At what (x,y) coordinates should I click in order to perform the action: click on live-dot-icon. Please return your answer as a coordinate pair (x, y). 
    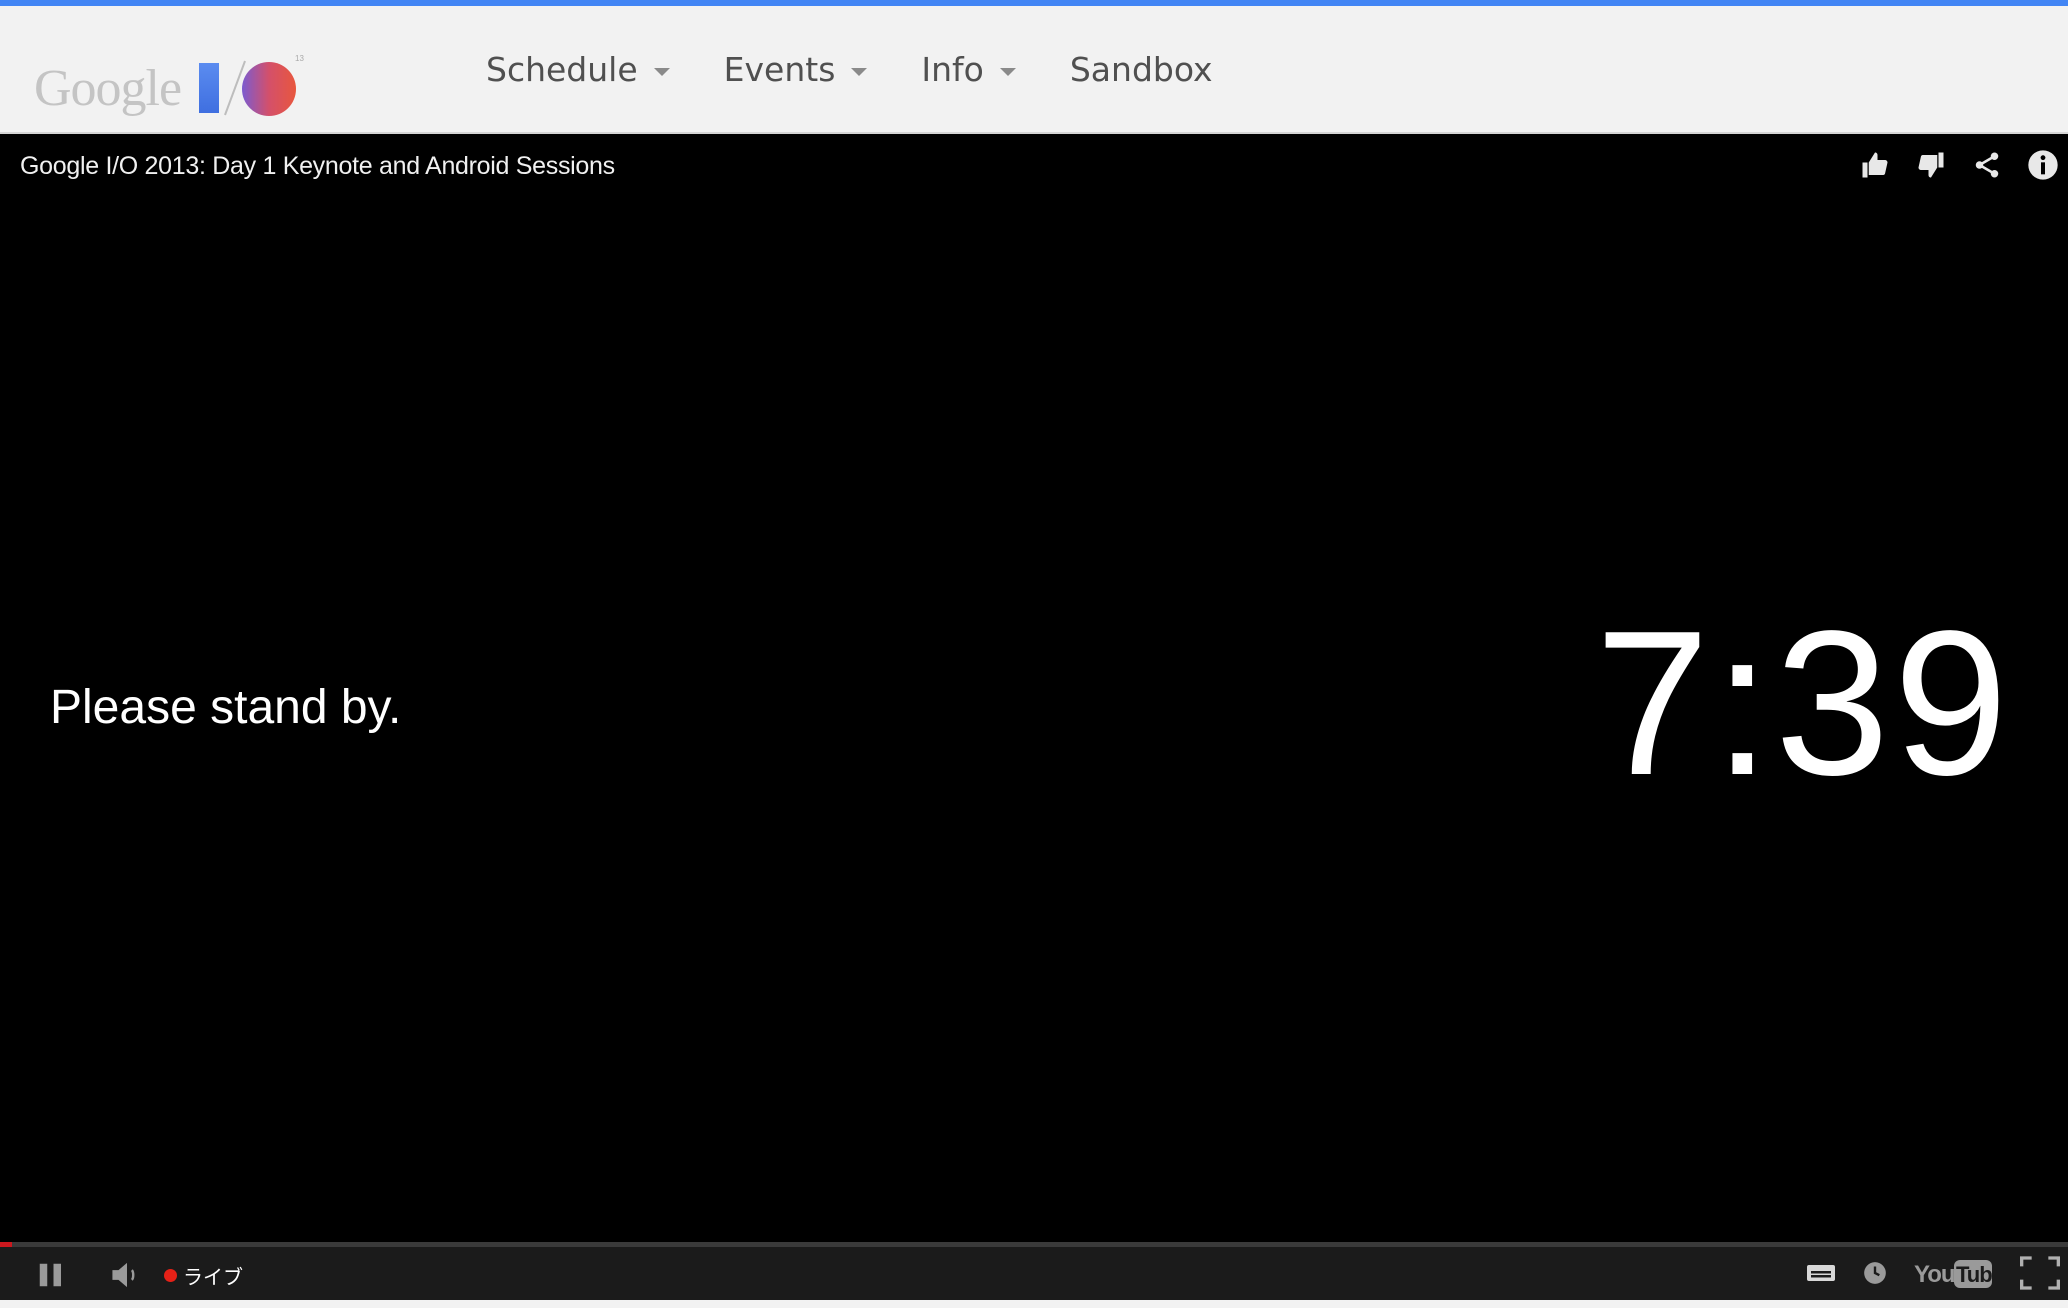
    Looking at the image, I should click on (170, 1275).